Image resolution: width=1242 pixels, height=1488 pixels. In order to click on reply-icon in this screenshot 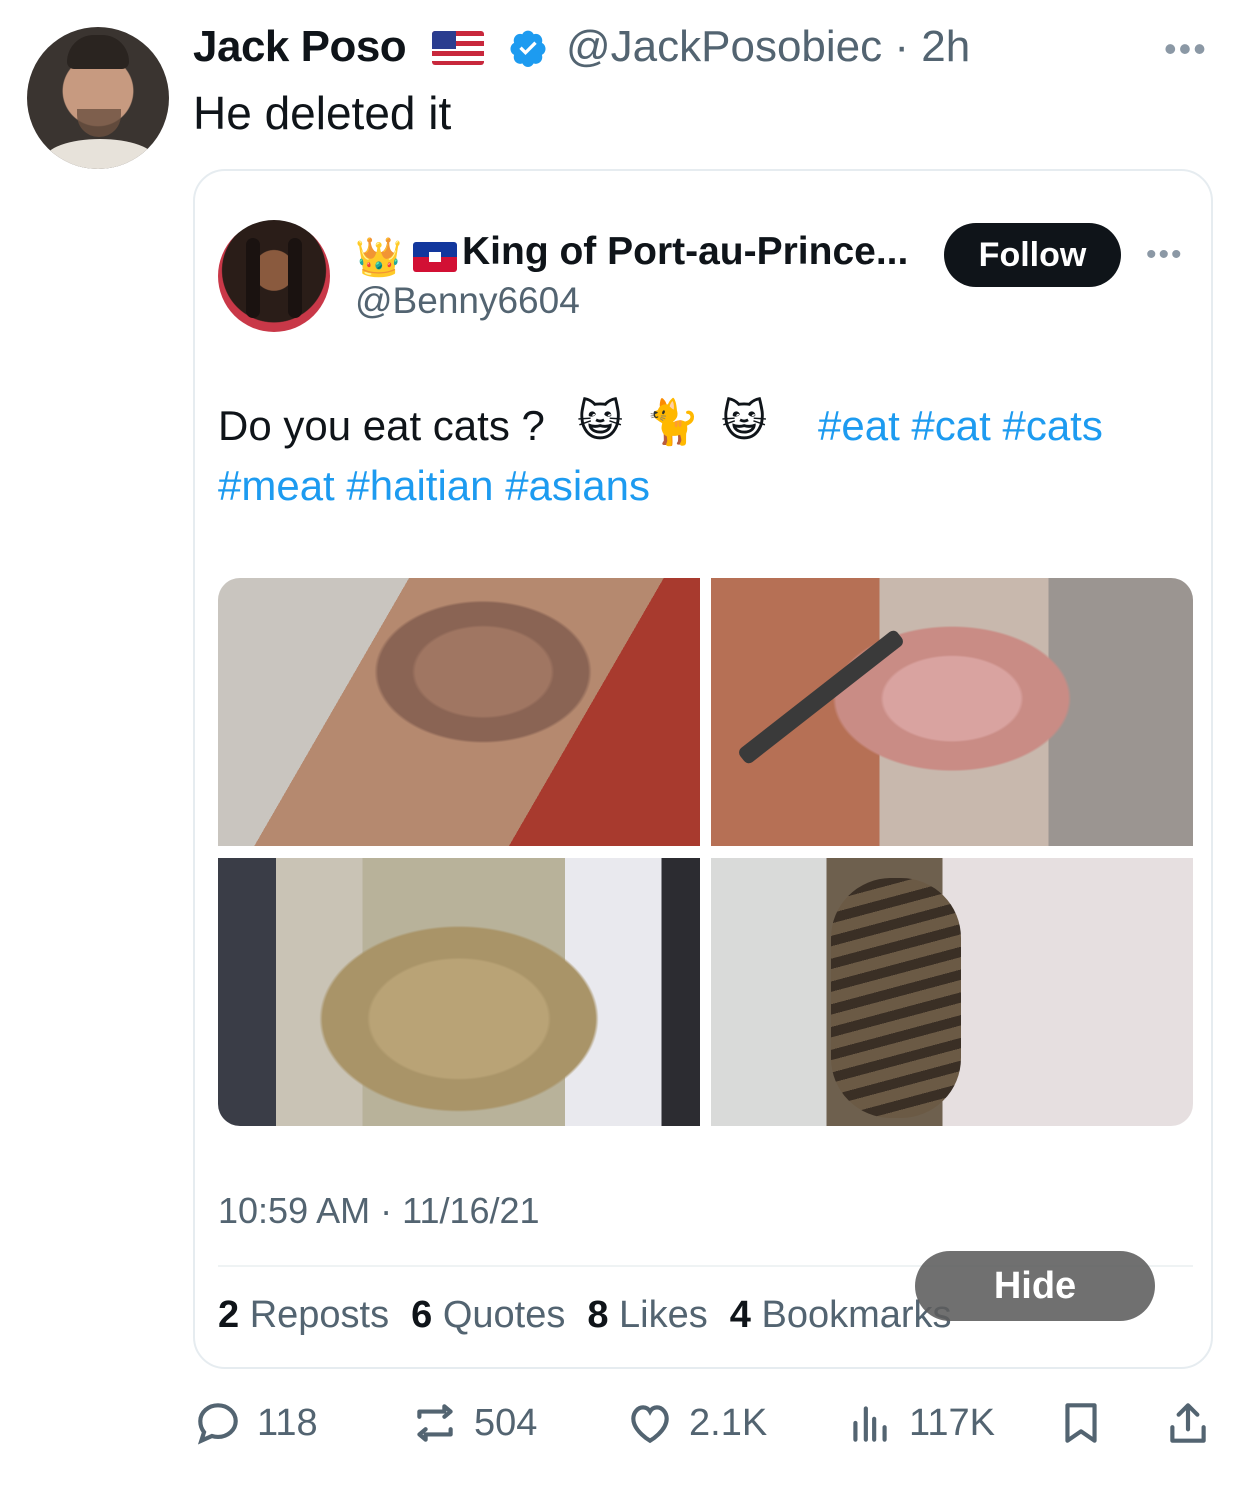, I will do `click(217, 1424)`.